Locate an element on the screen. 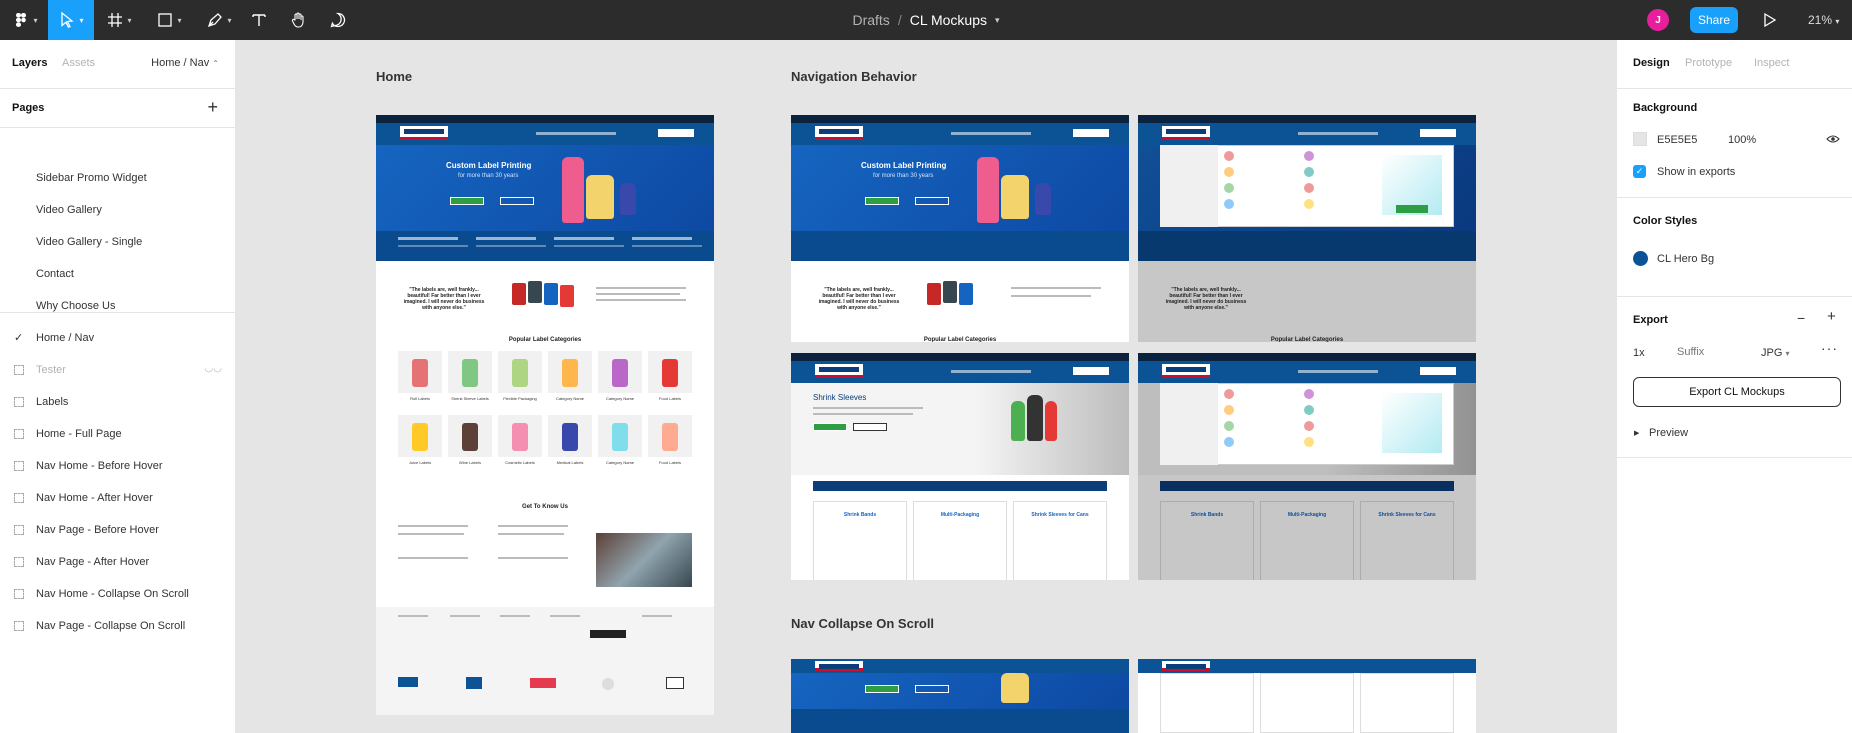 The height and width of the screenshot is (733, 1852). breadcrumb-folder: Drafts is located at coordinates (870, 20).